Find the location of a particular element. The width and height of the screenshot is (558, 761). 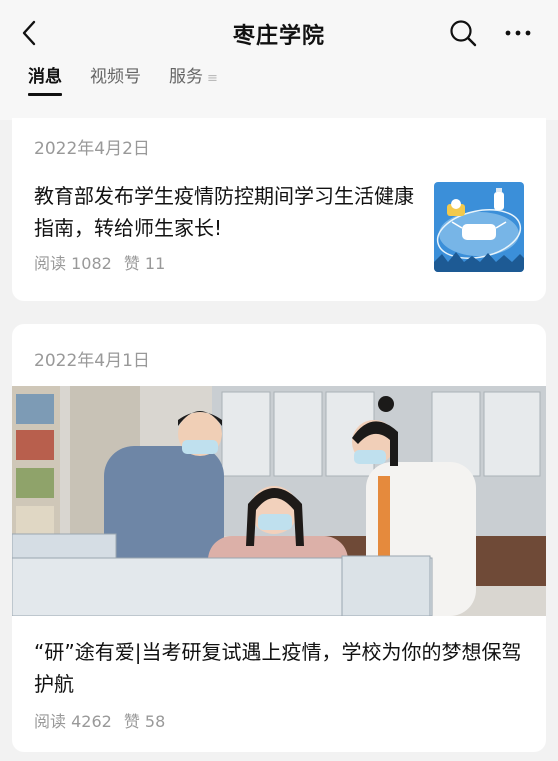

search-button is located at coordinates (463, 33).